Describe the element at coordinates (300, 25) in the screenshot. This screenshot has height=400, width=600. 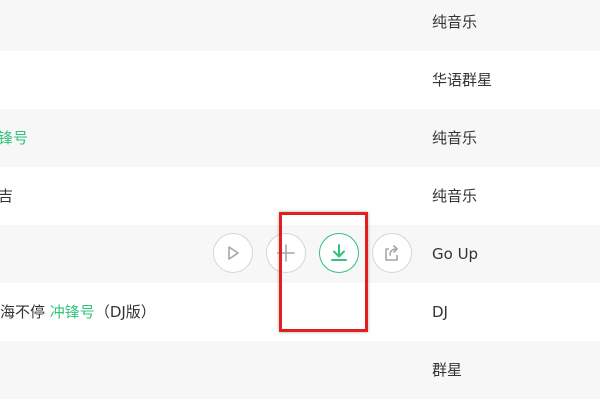
I see `song-row-1: 纯音乐` at that location.